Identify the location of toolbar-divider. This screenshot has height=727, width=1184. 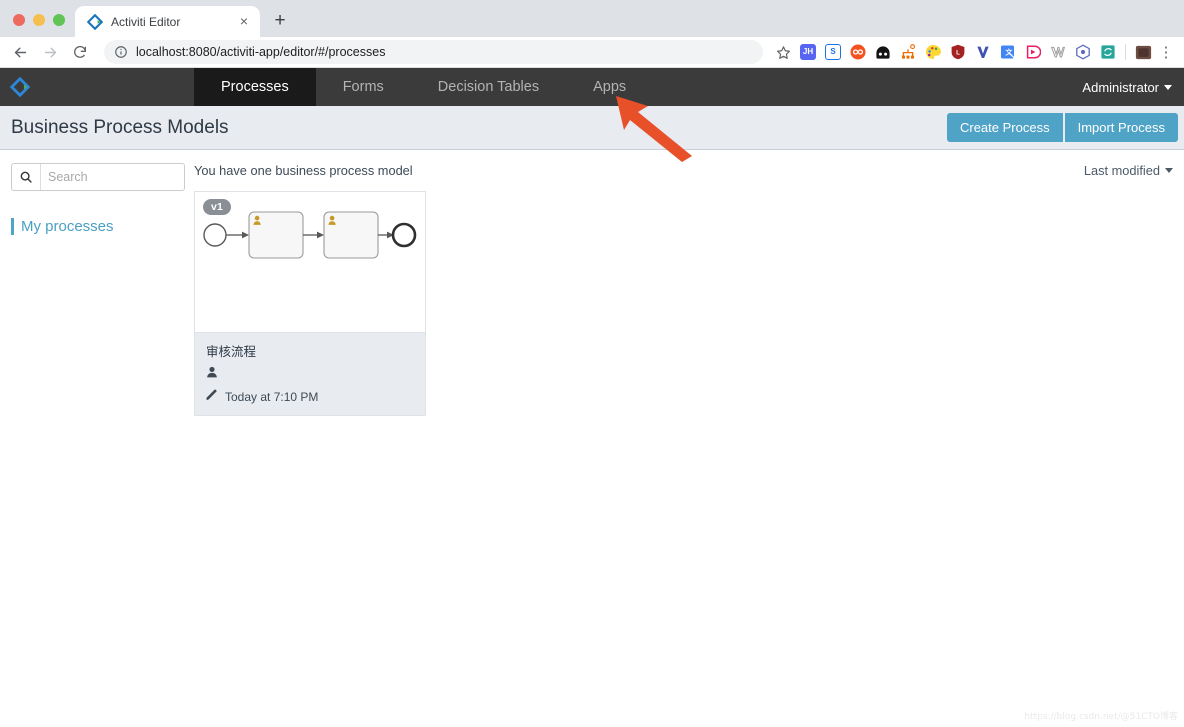
(1125, 52).